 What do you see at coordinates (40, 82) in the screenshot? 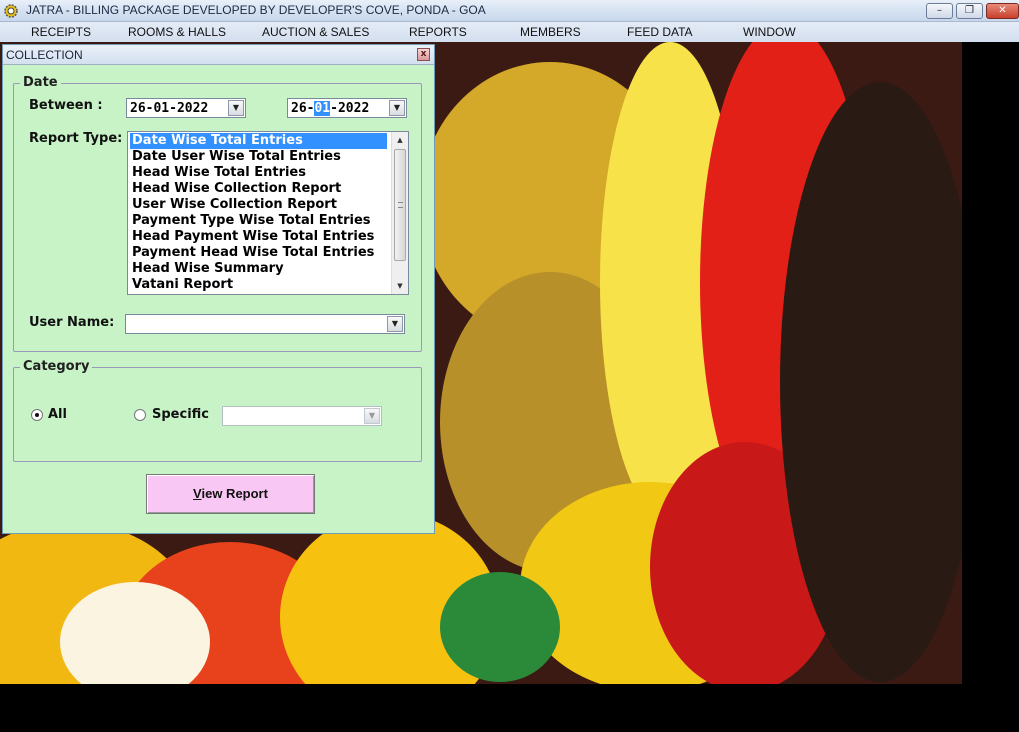
I see `date-group-legend: Date` at bounding box center [40, 82].